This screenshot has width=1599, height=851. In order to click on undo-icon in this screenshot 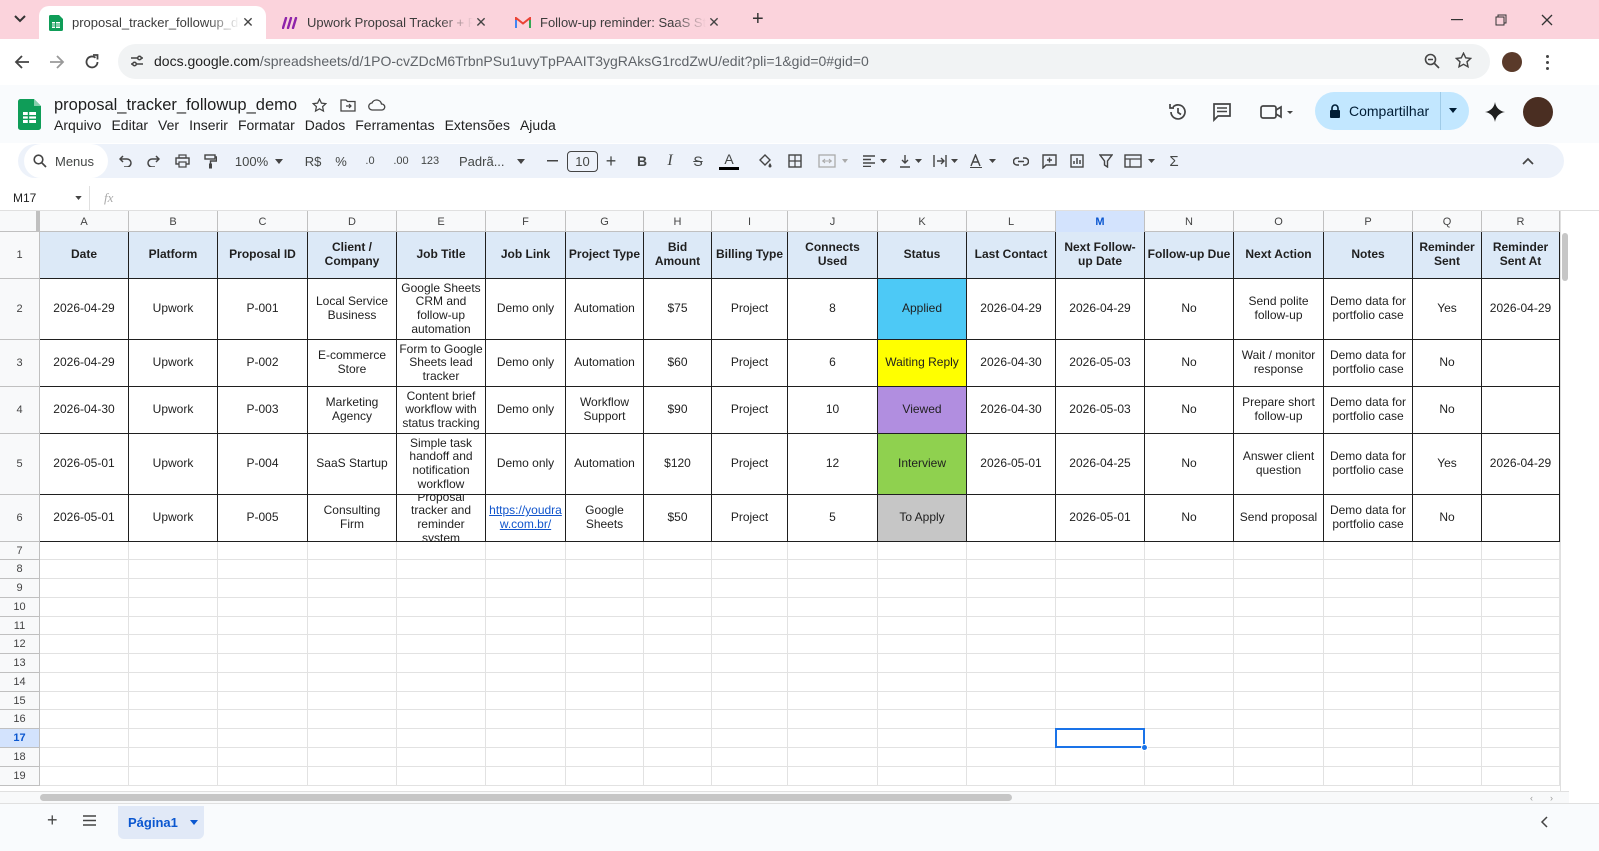, I will do `click(125, 161)`.